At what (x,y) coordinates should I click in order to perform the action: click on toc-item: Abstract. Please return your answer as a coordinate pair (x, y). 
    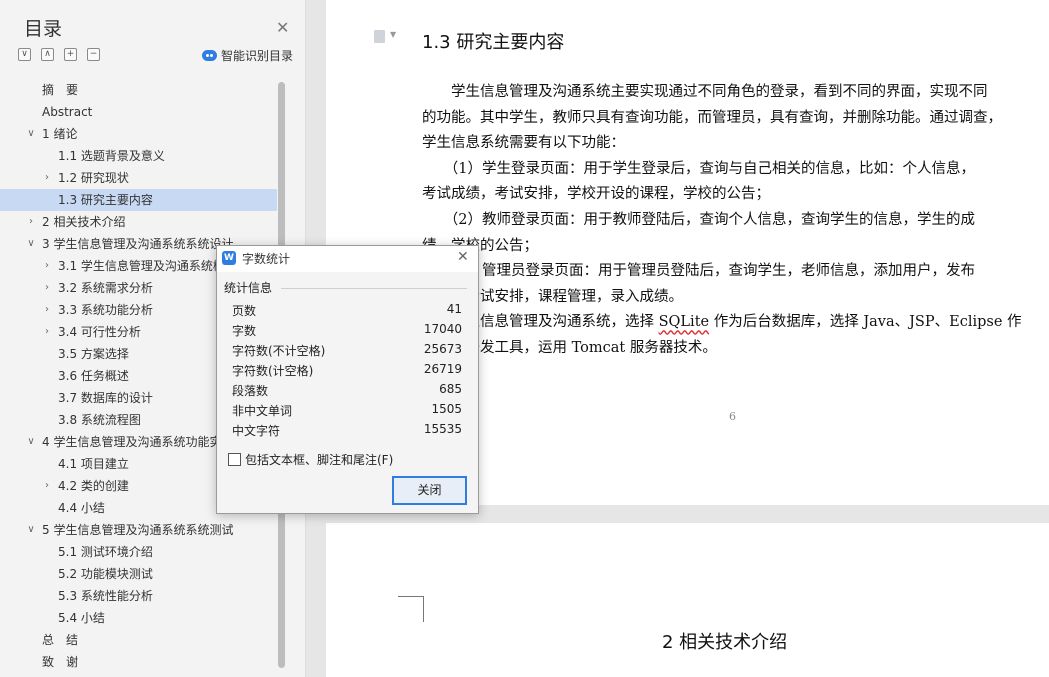
    Looking at the image, I should click on (145, 112).